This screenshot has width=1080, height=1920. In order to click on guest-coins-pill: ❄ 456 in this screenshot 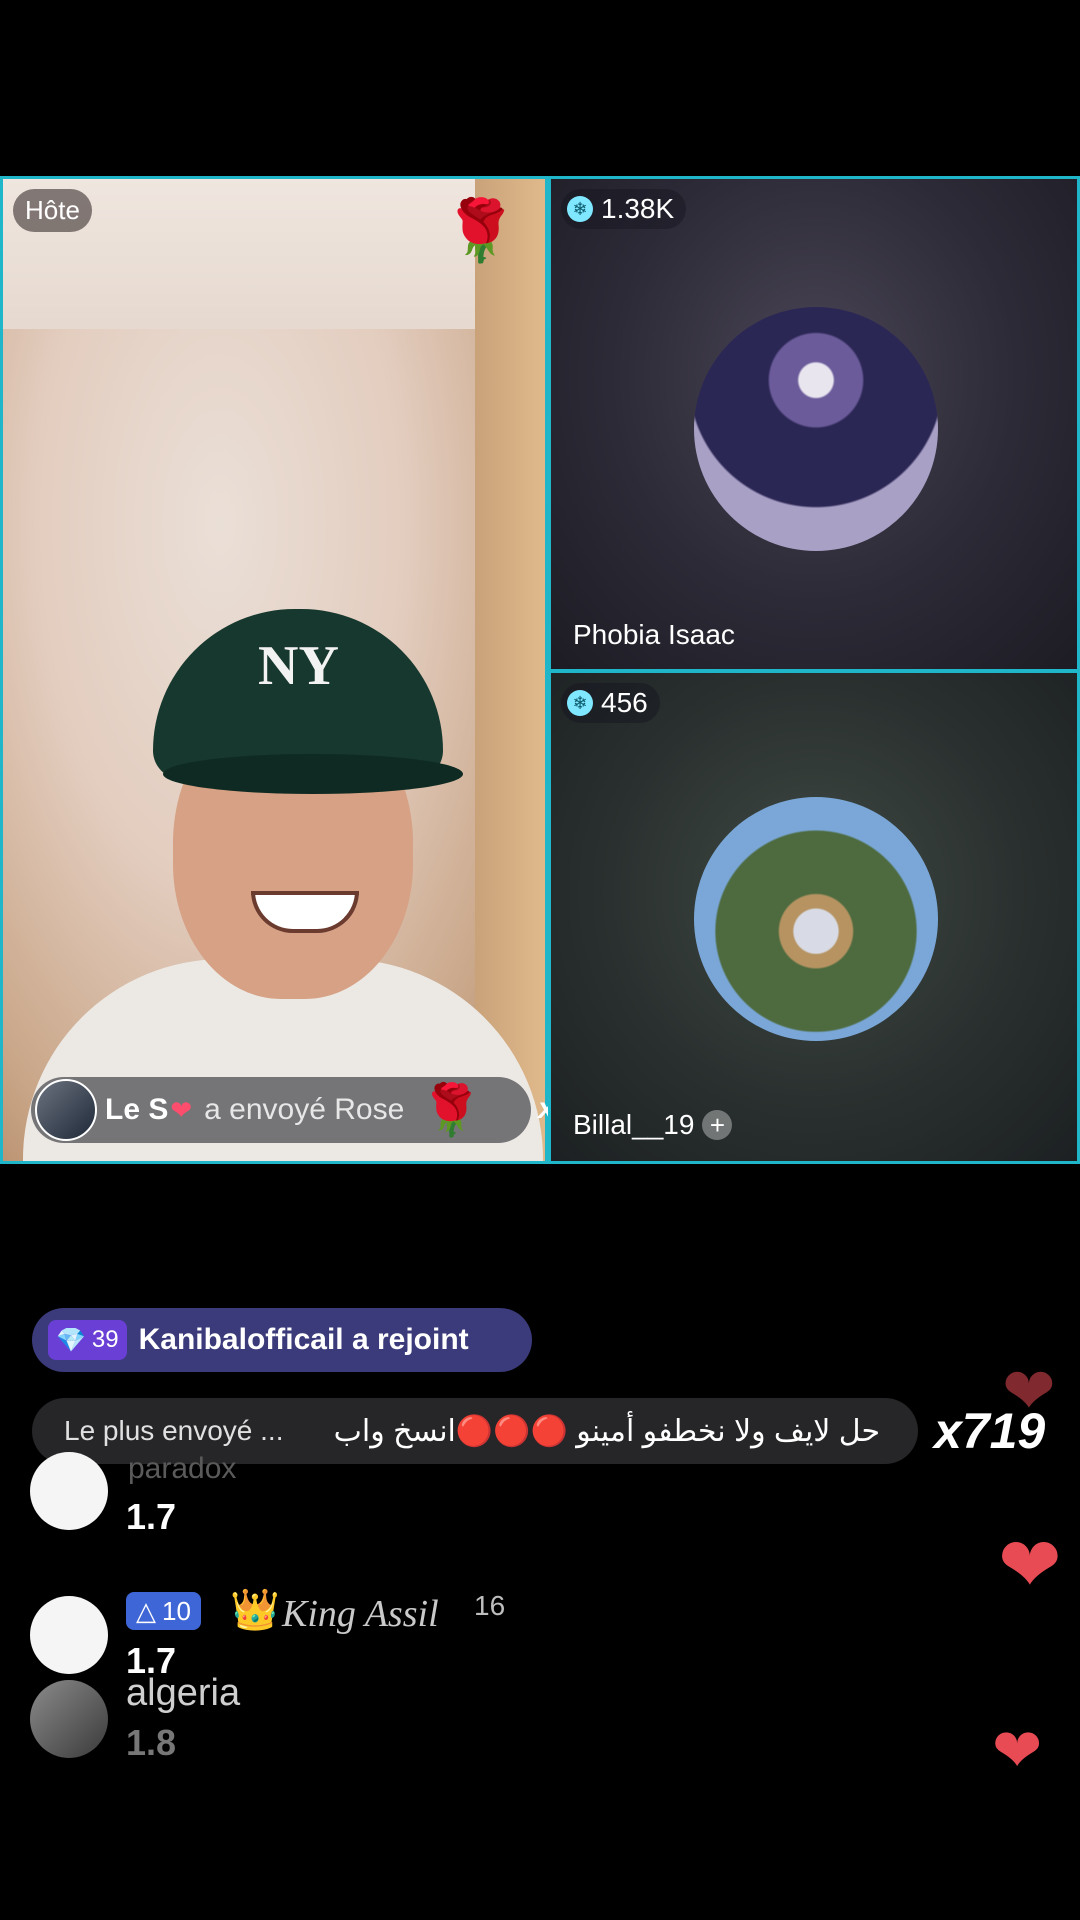, I will do `click(610, 703)`.